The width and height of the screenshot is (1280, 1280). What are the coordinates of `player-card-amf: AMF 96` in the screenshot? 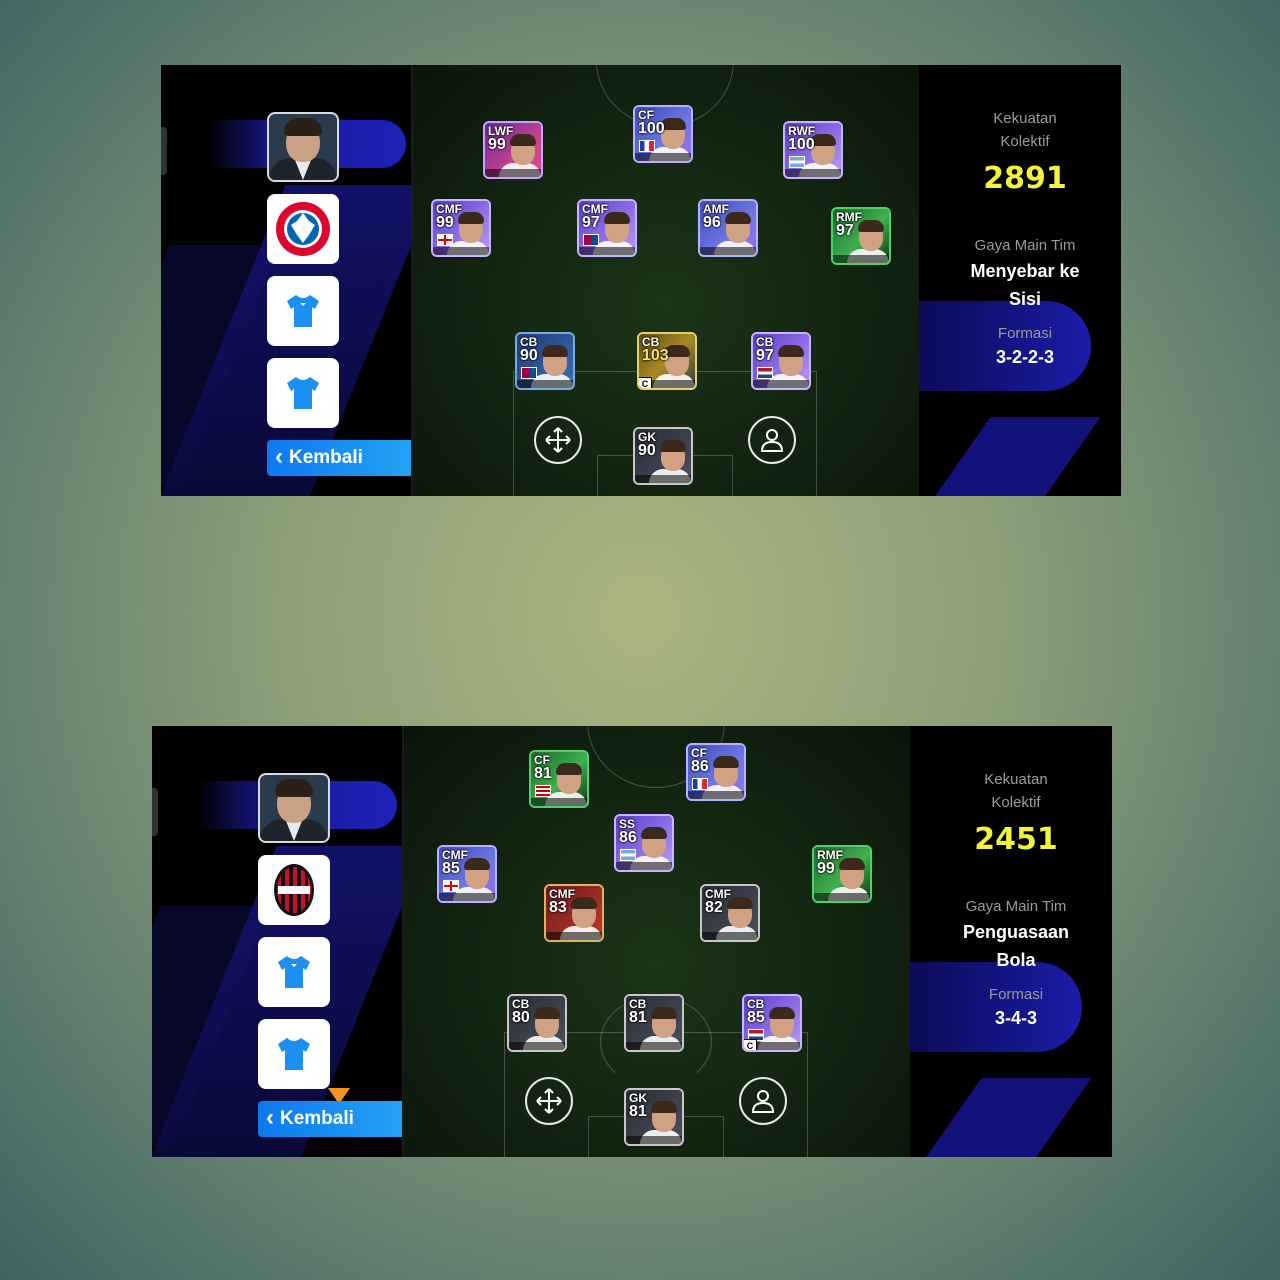 It's located at (728, 228).